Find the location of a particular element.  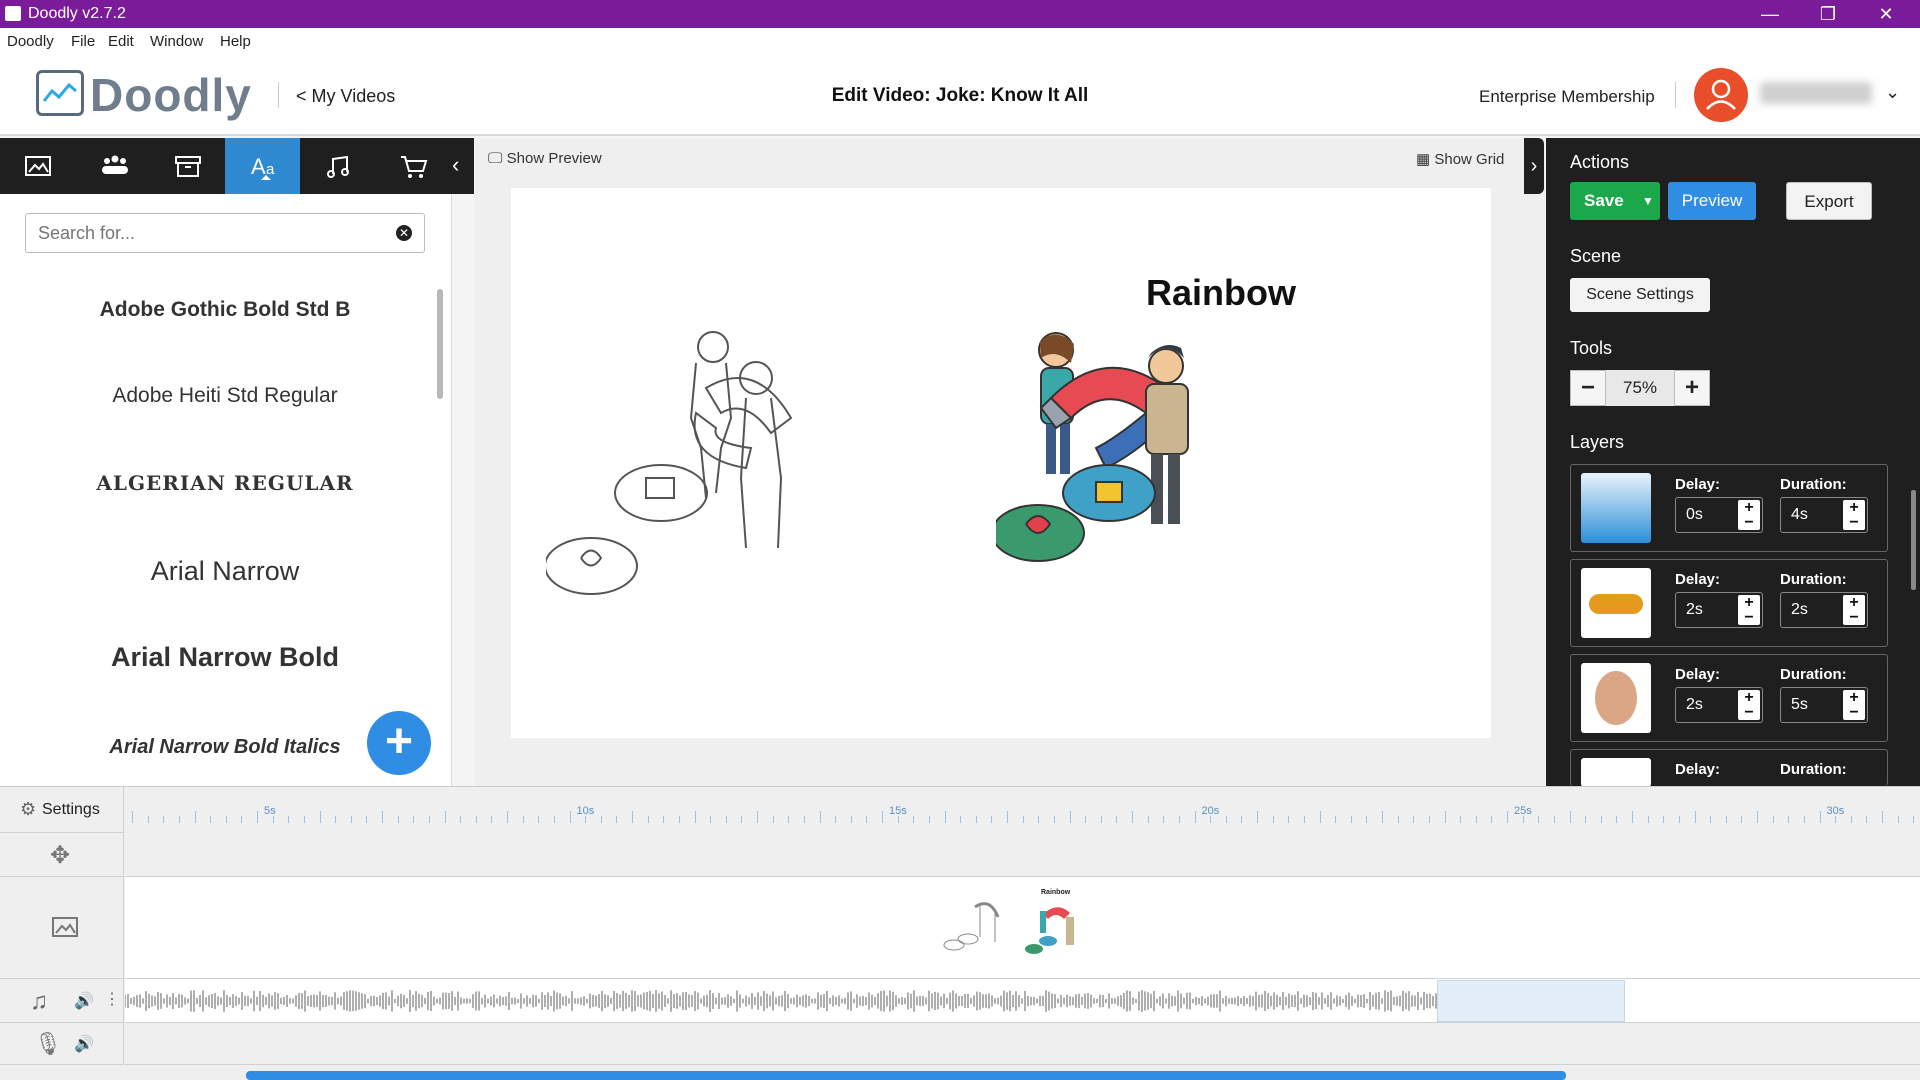

tab-characters is located at coordinates (112, 166).